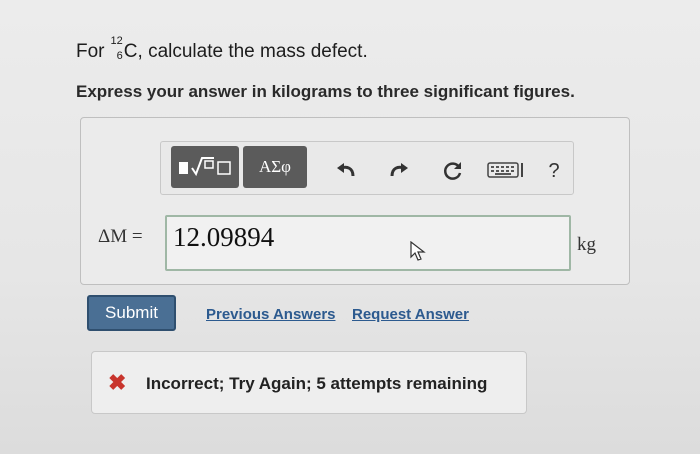 The height and width of the screenshot is (454, 700). What do you see at coordinates (271, 314) in the screenshot?
I see `previous-answers-link: Previous Answers` at bounding box center [271, 314].